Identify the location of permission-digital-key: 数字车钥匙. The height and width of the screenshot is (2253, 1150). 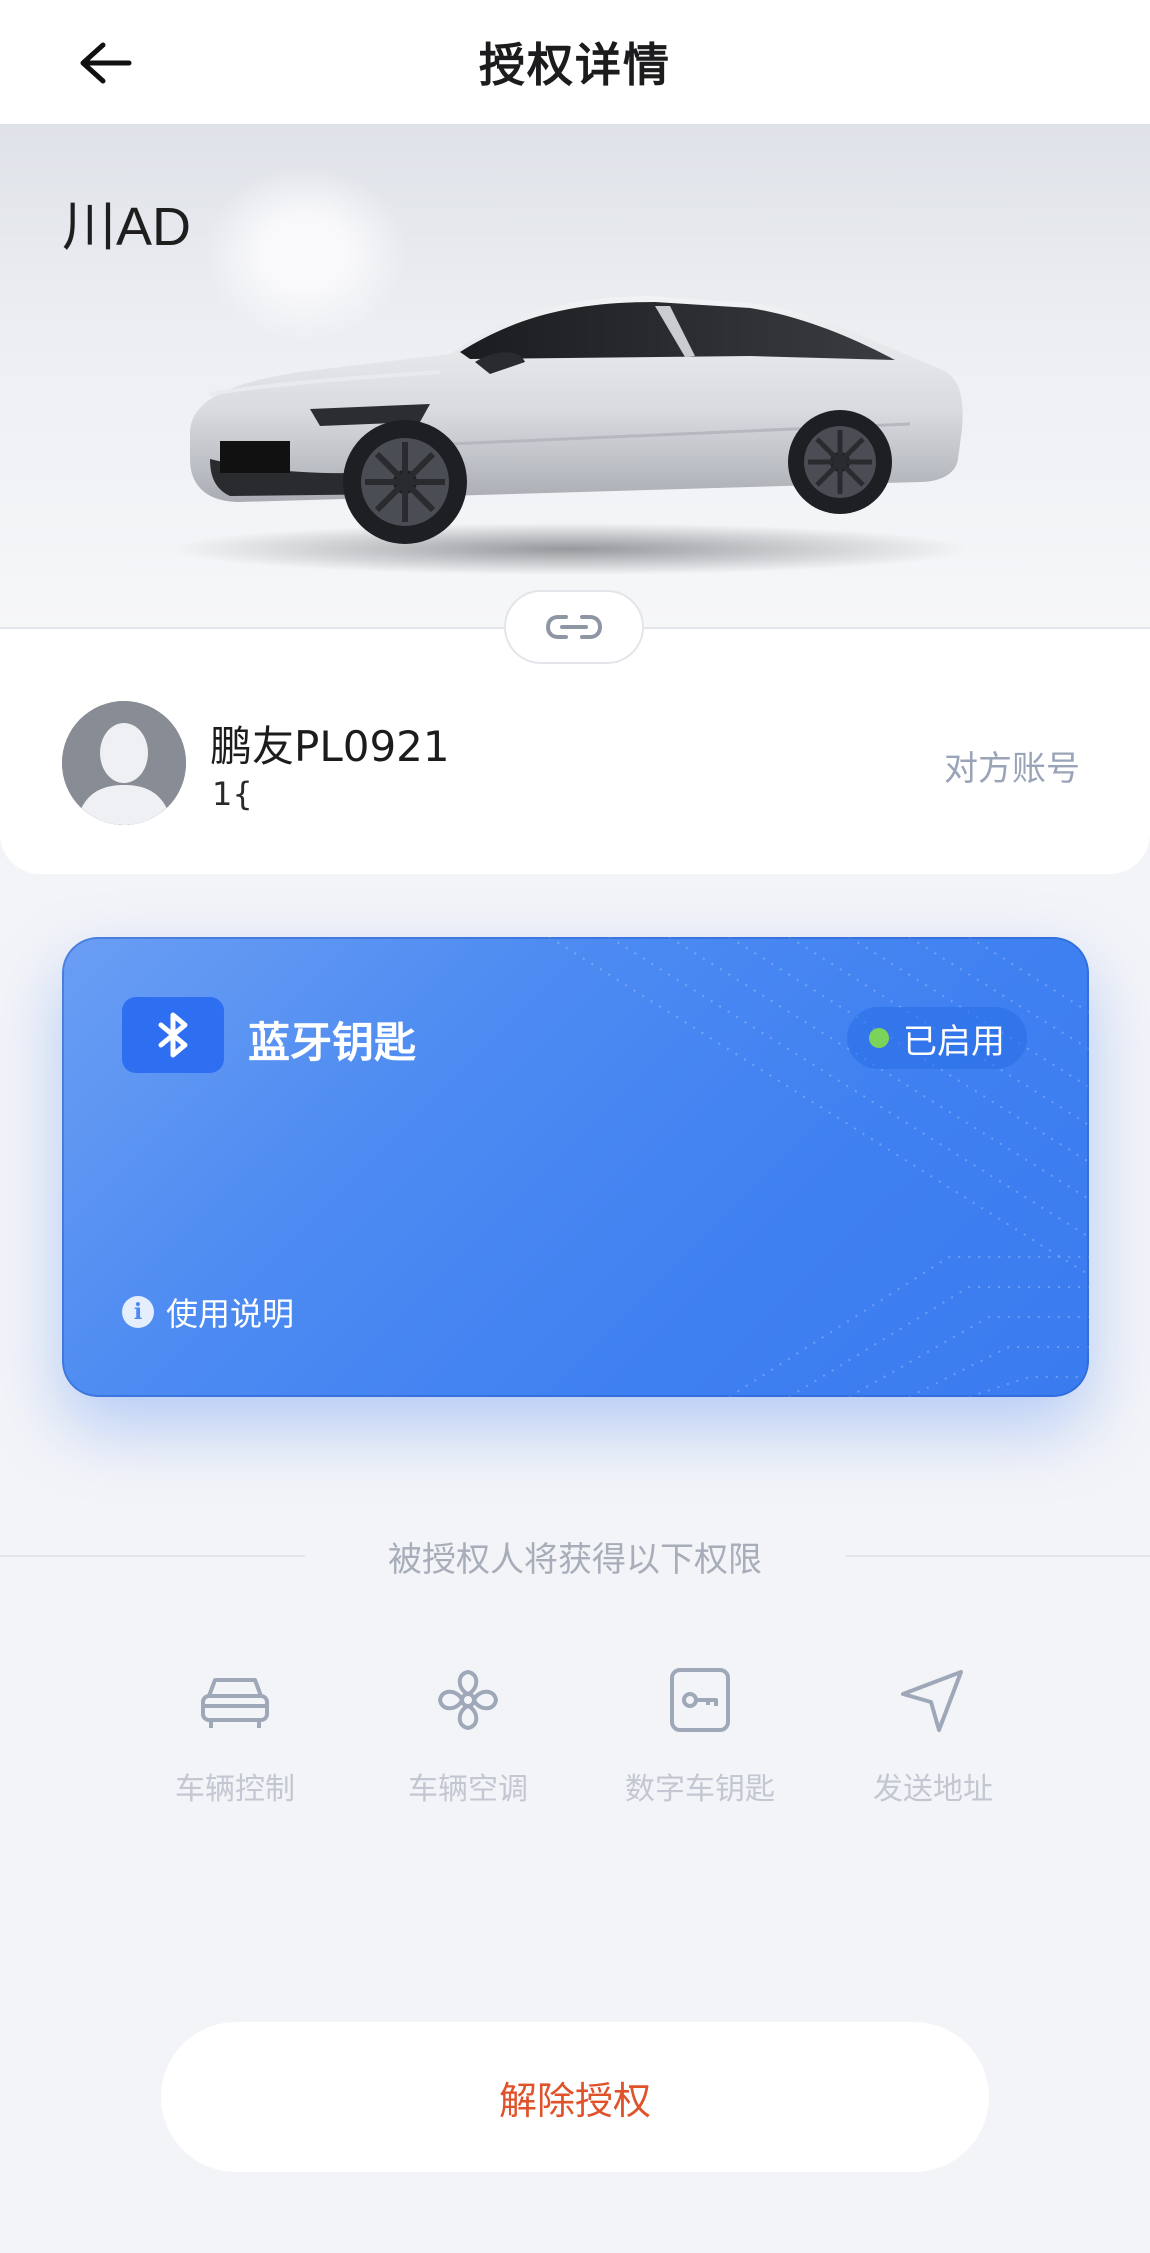
(700, 1734).